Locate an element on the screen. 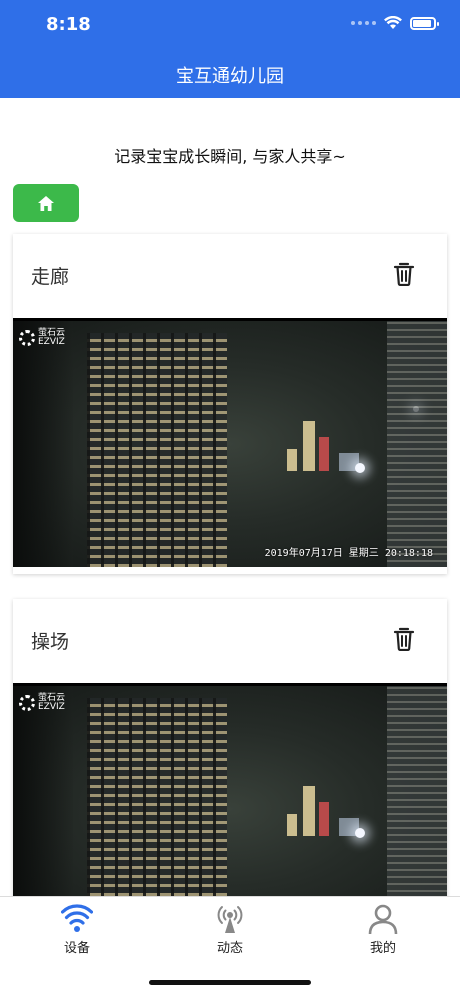 The width and height of the screenshot is (460, 996). tab-label: 我的 is located at coordinates (382, 948).